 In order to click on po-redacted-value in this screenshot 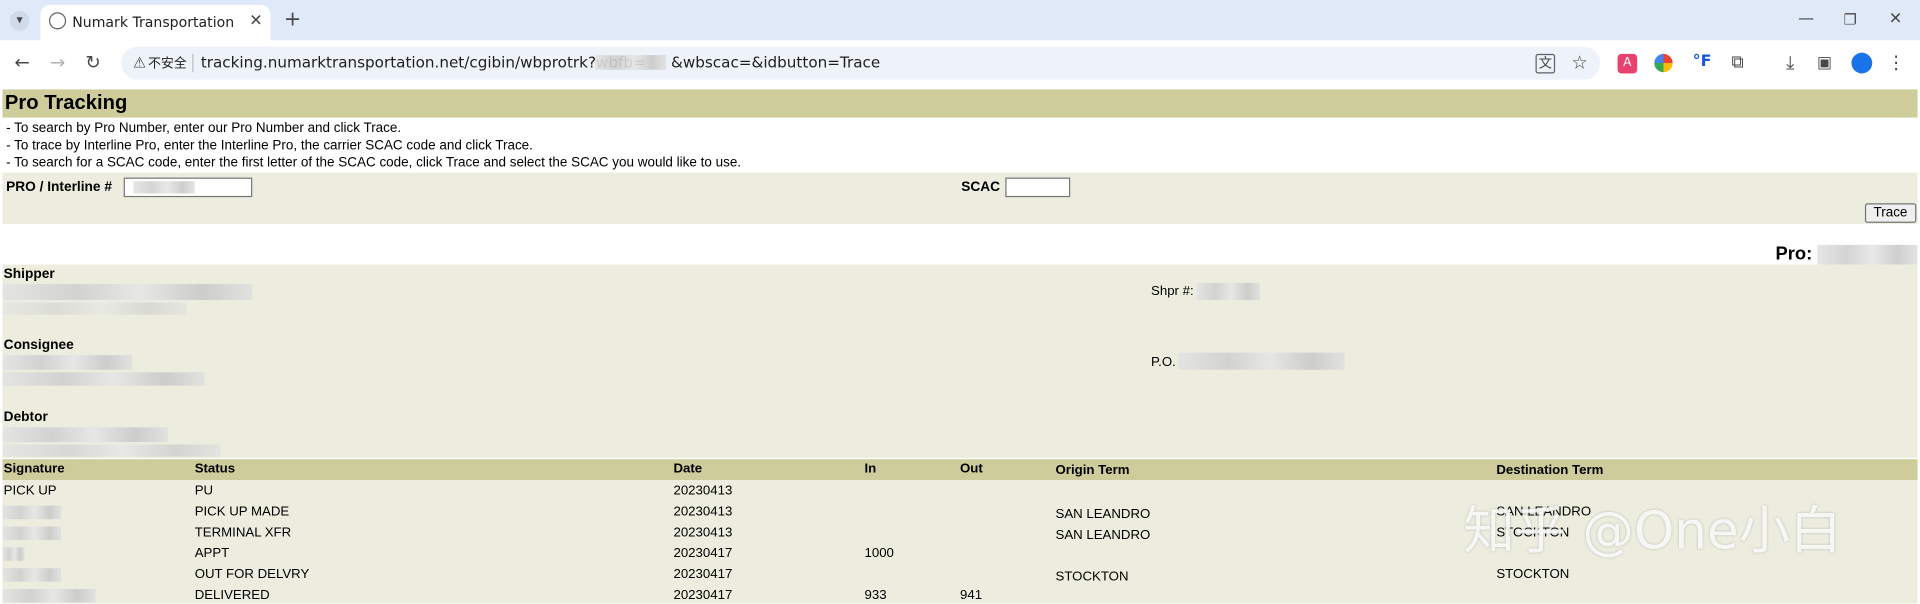, I will do `click(1261, 361)`.